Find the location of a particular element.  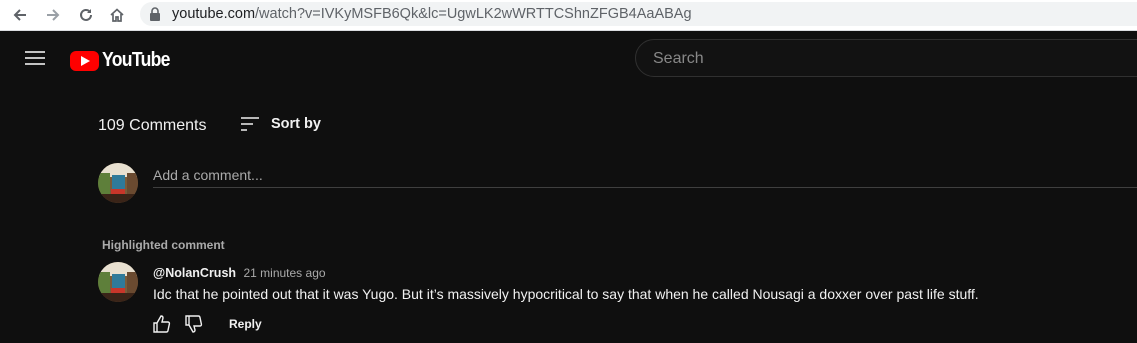

youtube-play-icon is located at coordinates (84, 60).